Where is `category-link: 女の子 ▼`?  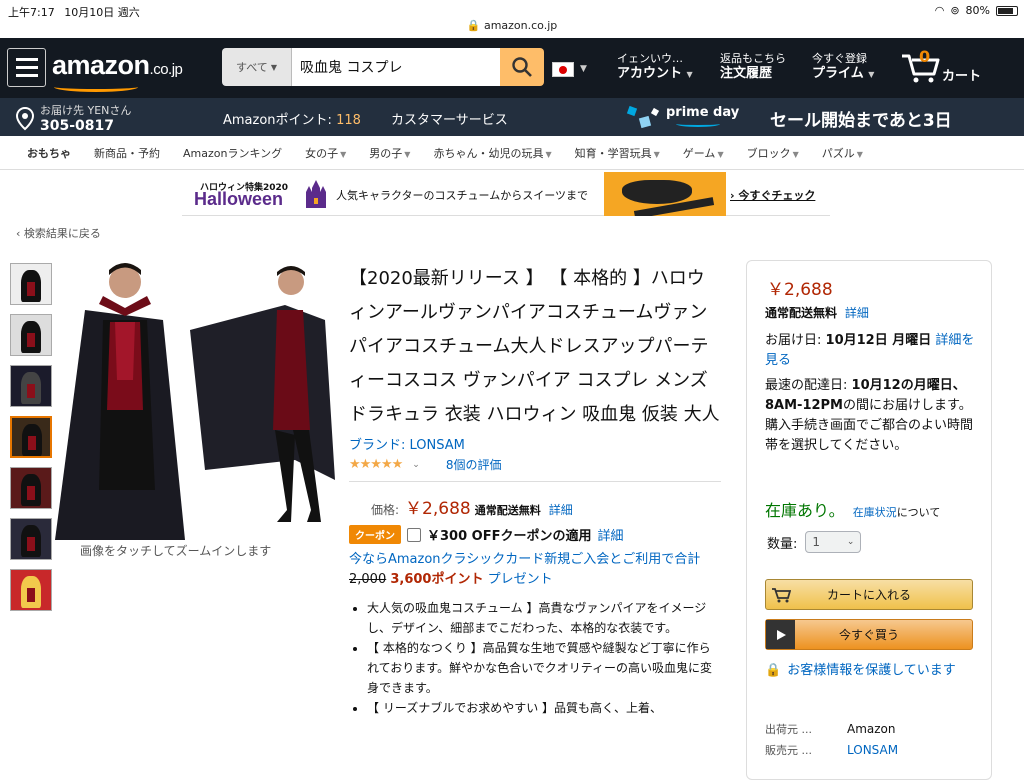
category-link: 女の子 ▼ is located at coordinates (325, 153).